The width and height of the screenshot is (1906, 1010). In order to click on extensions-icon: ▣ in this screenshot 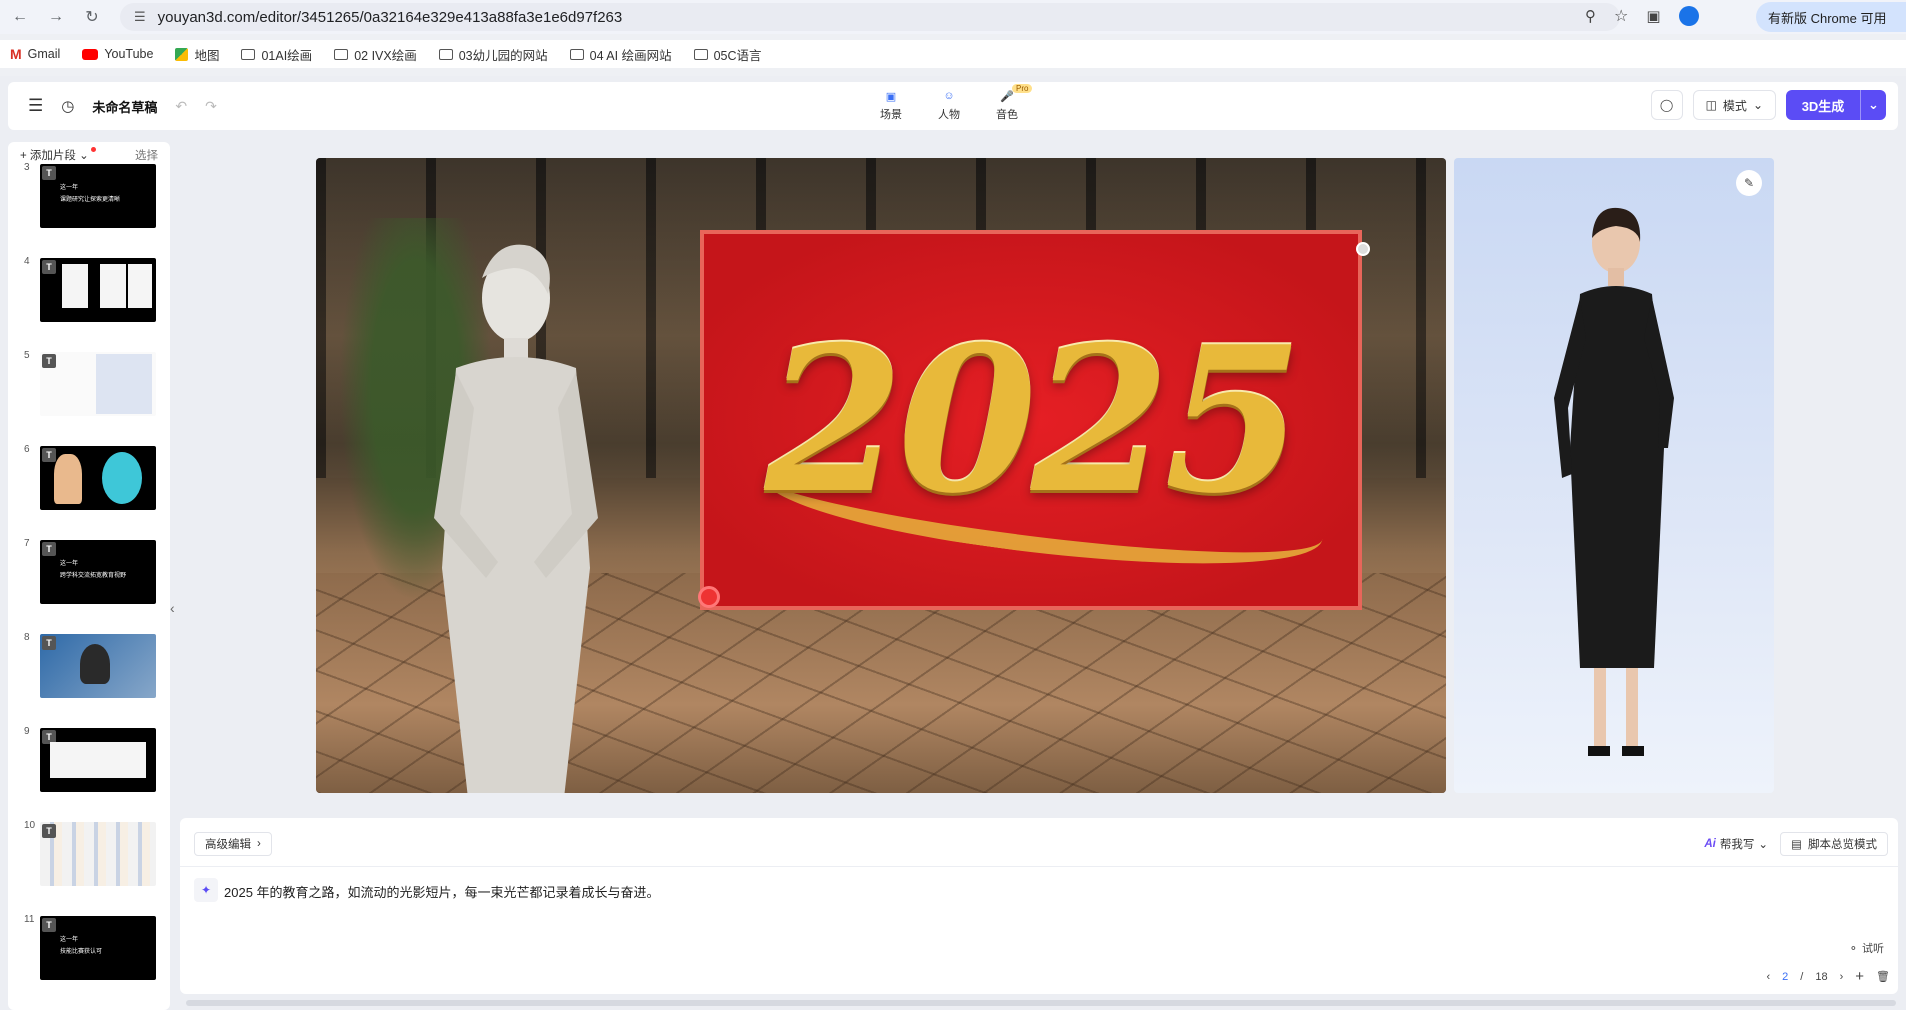, I will do `click(1653, 16)`.